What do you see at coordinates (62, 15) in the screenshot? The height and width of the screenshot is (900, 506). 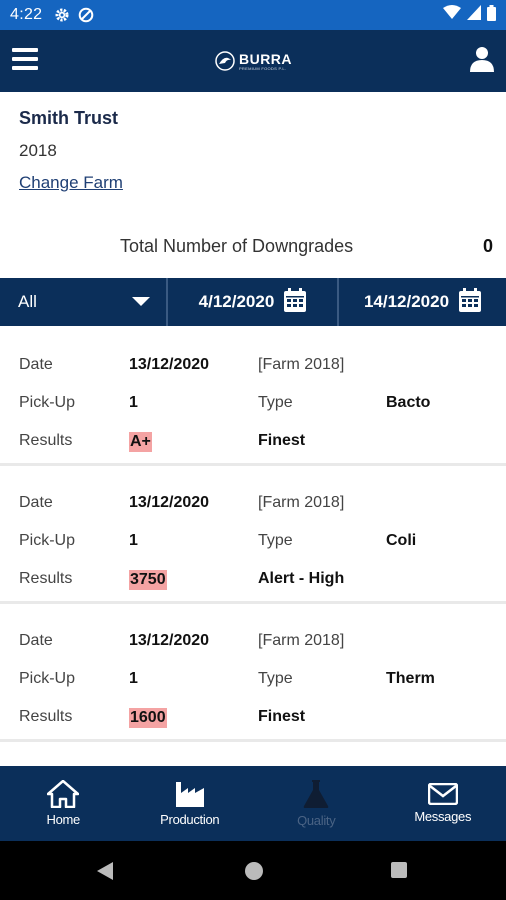 I see `gear-icon` at bounding box center [62, 15].